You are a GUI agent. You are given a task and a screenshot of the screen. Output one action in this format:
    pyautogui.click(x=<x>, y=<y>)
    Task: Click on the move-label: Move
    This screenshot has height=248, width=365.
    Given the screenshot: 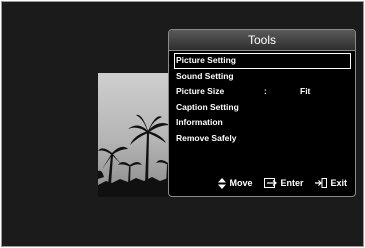 What is the action you would take?
    pyautogui.click(x=241, y=183)
    